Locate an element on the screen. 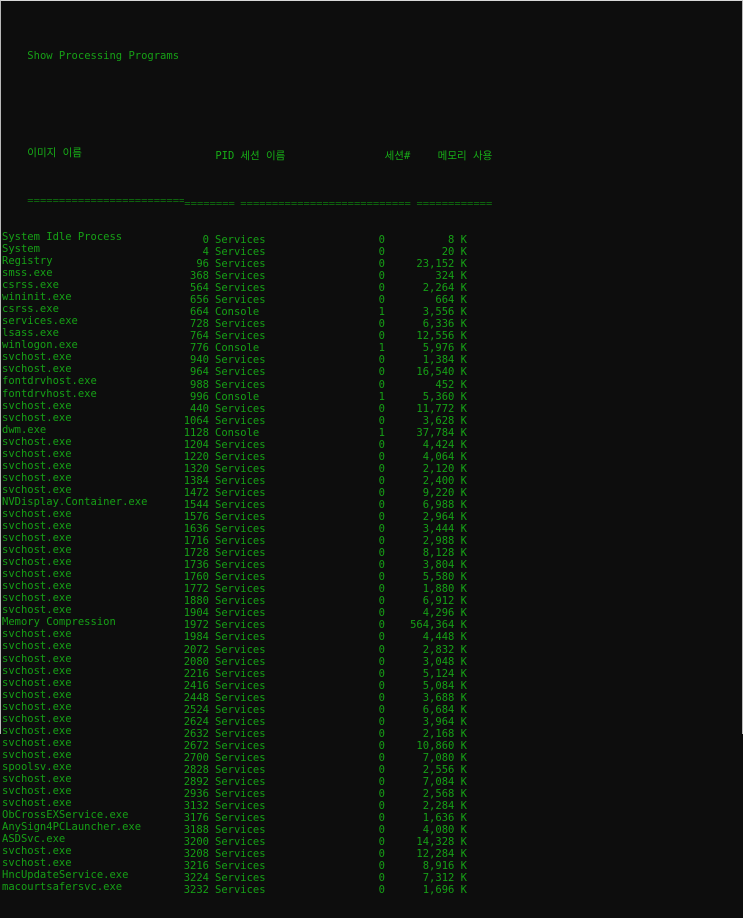  cell-image-name: lsass.exe is located at coordinates (30, 333).